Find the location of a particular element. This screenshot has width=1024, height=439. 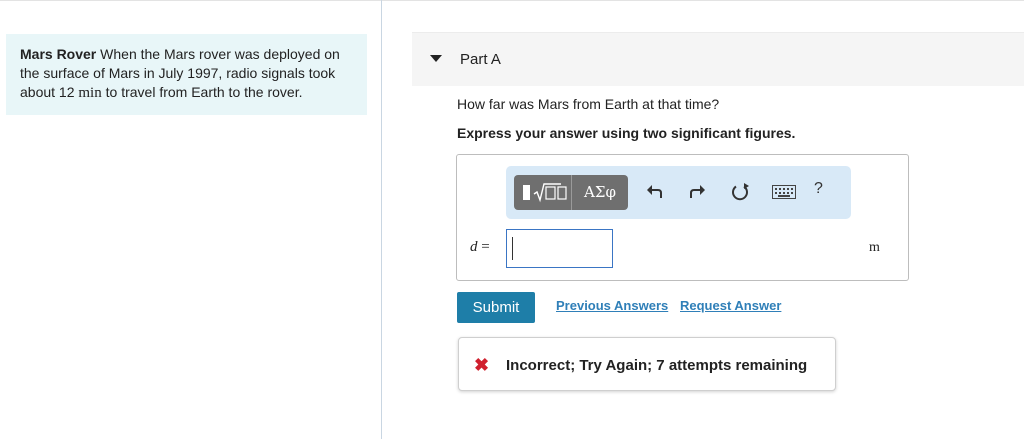

answer-variable-label: d = is located at coordinates (480, 247).